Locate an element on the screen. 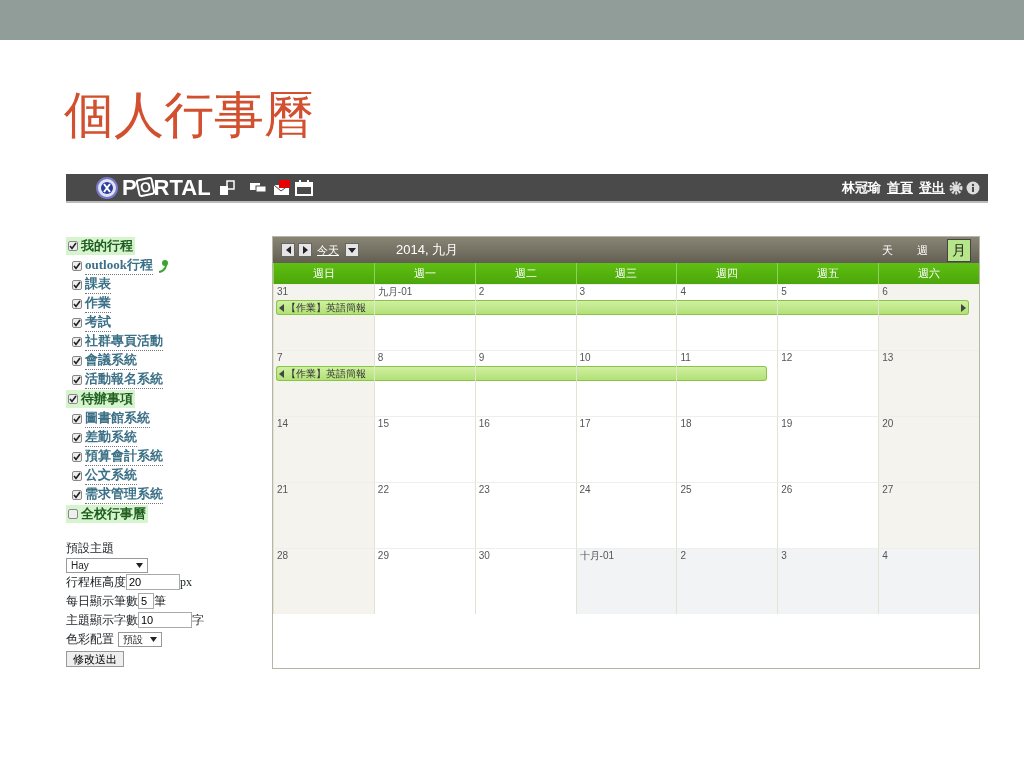 The width and height of the screenshot is (1024, 768). day-cell: 13 is located at coordinates (928, 383).